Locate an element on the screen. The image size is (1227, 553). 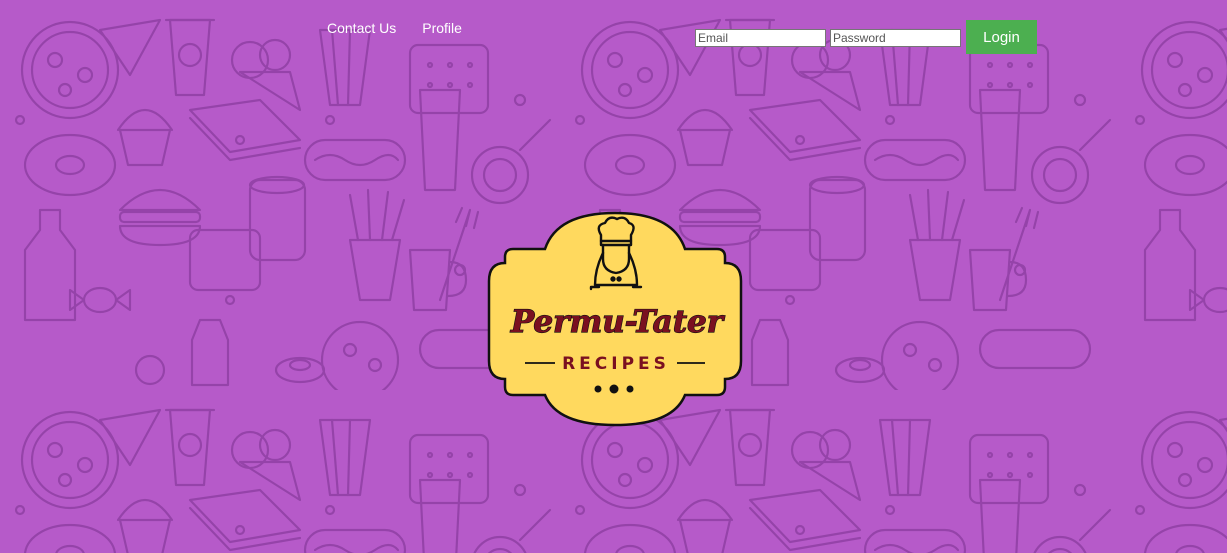
permu-tater-logo: Permu-Tater RECIPES is located at coordinates (615, 319).